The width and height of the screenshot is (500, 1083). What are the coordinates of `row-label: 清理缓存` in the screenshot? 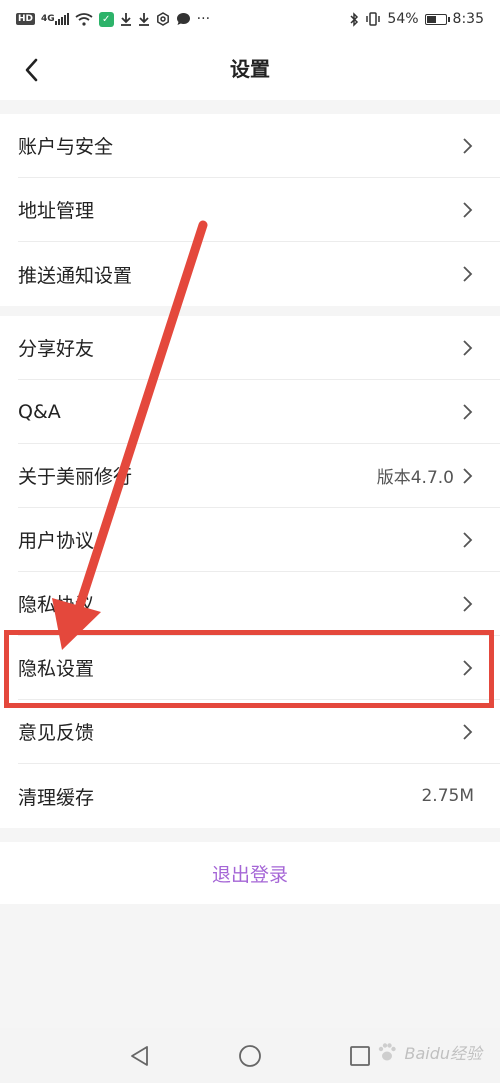 It's located at (56, 797).